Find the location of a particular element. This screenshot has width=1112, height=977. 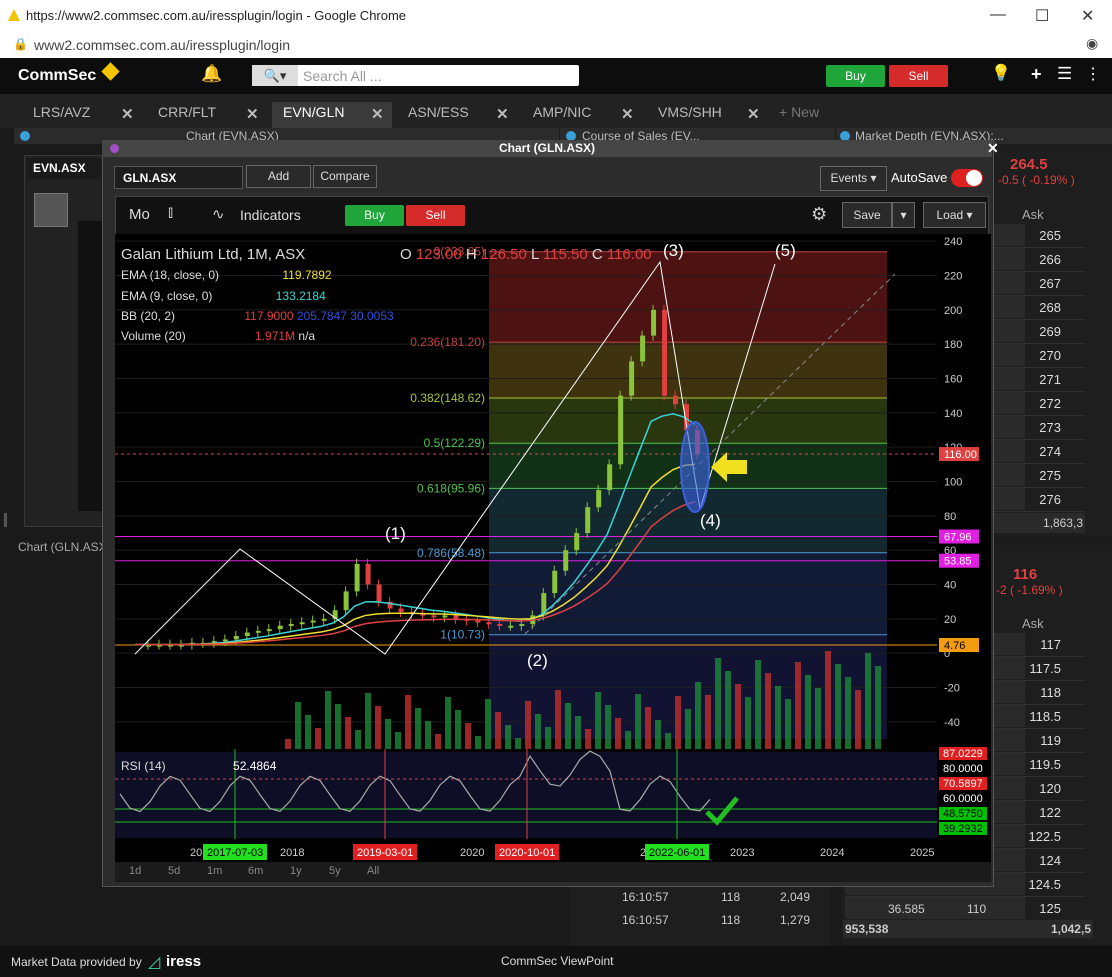

ask-price: 276 is located at coordinates (1050, 499).